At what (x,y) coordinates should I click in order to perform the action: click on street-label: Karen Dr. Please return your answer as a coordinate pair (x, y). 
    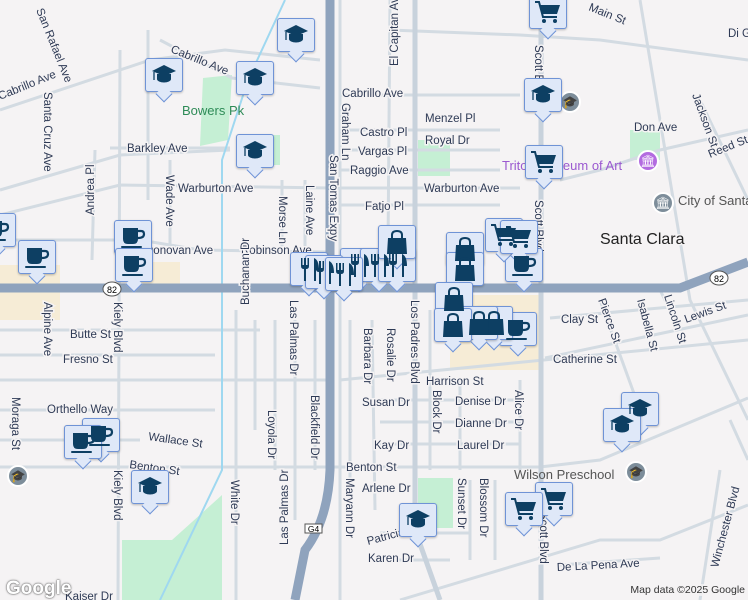
    Looking at the image, I should click on (391, 559).